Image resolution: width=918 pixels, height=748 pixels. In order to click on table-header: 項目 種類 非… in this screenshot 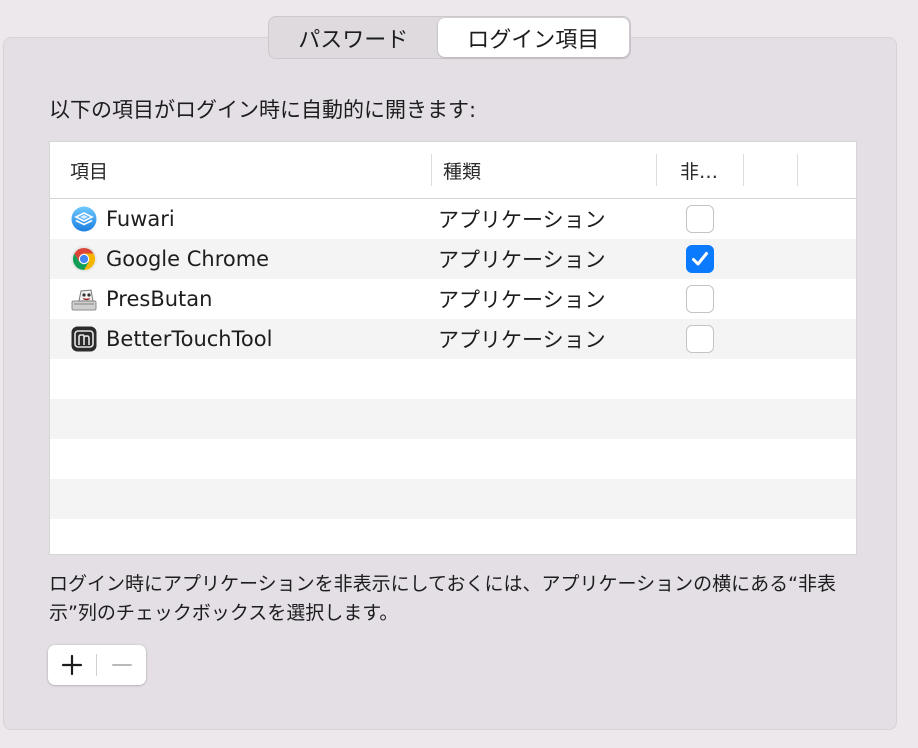, I will do `click(453, 170)`.